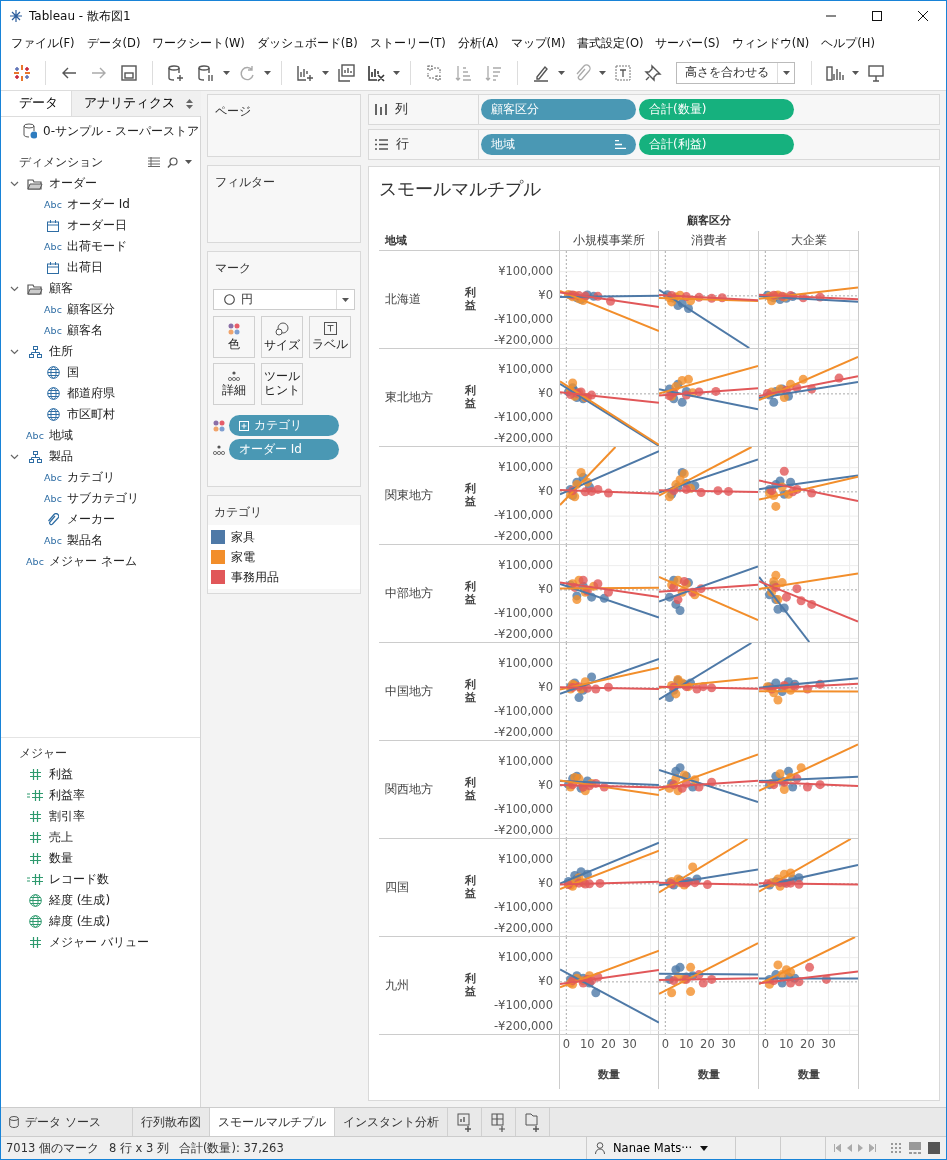 This screenshot has height=1160, width=947. Describe the element at coordinates (837, 1148) in the screenshot. I see `first-page-icon` at that location.